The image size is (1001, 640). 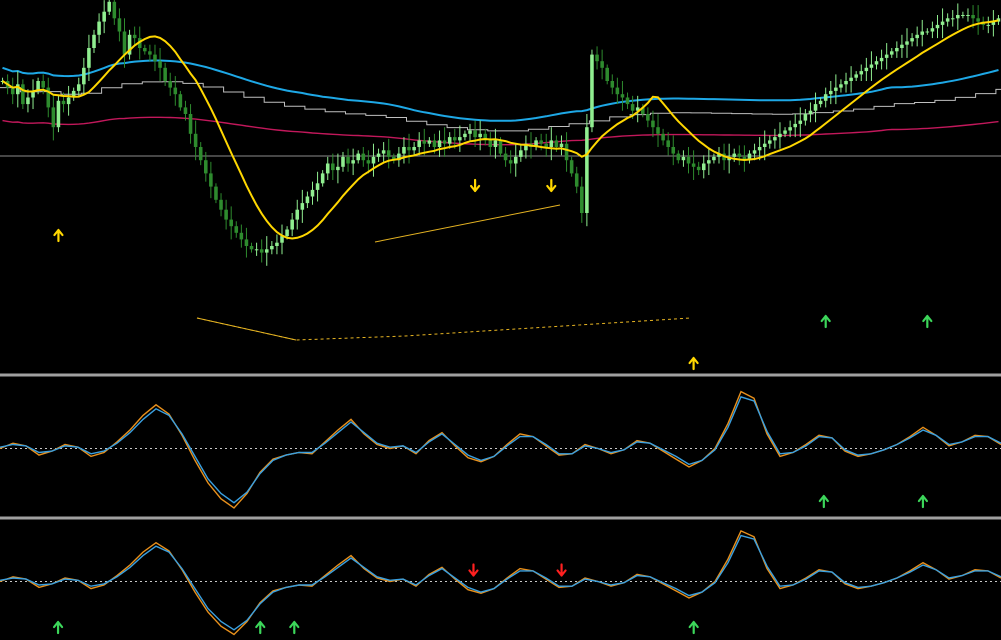 I want to click on sell-arrow-icon, so click(x=551, y=185).